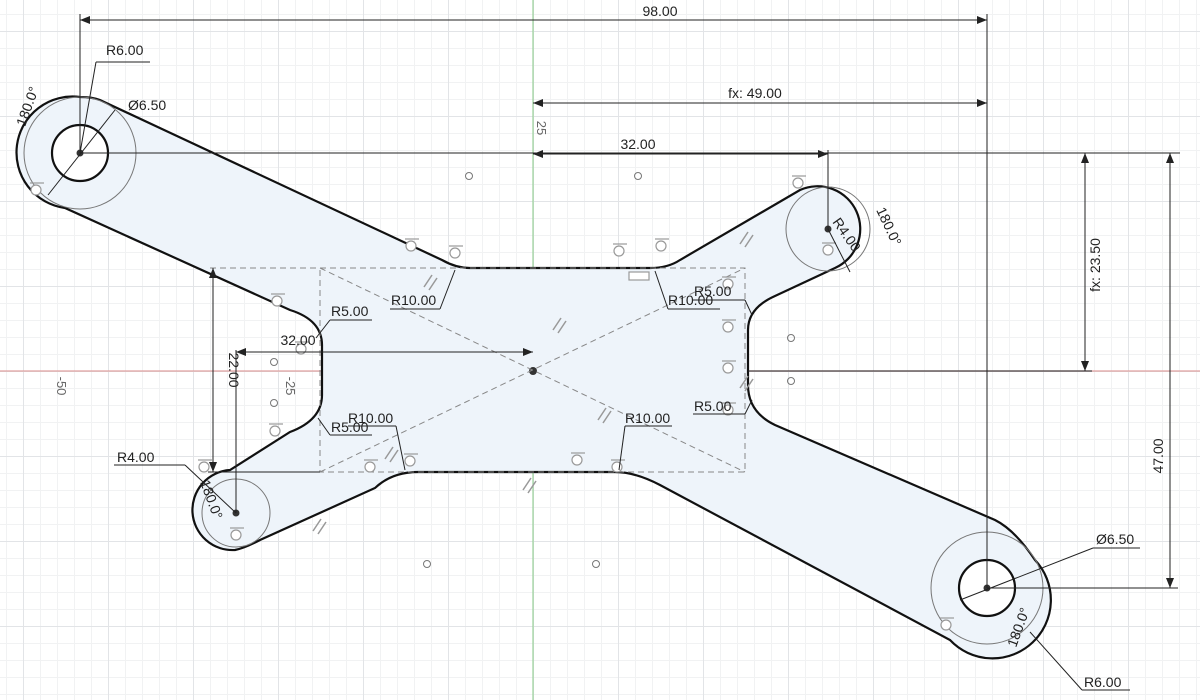 This screenshot has height=700, width=1200. I want to click on dim-98-label: 98.00, so click(659, 11).